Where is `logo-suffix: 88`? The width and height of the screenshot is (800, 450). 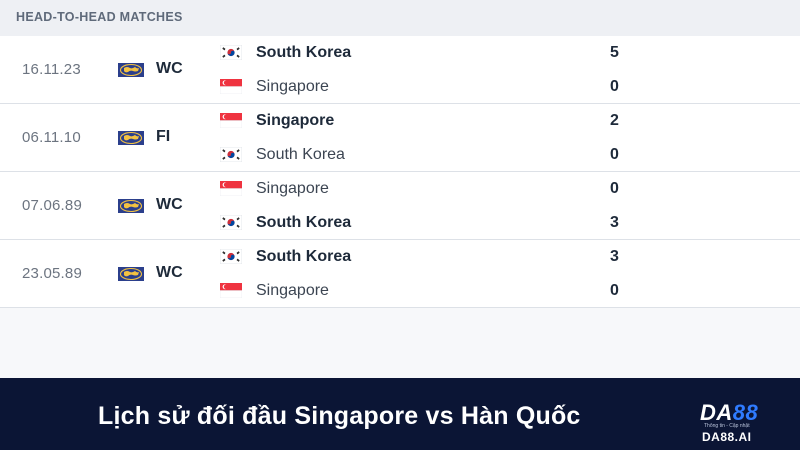
logo-suffix: 88 is located at coordinates (745, 412).